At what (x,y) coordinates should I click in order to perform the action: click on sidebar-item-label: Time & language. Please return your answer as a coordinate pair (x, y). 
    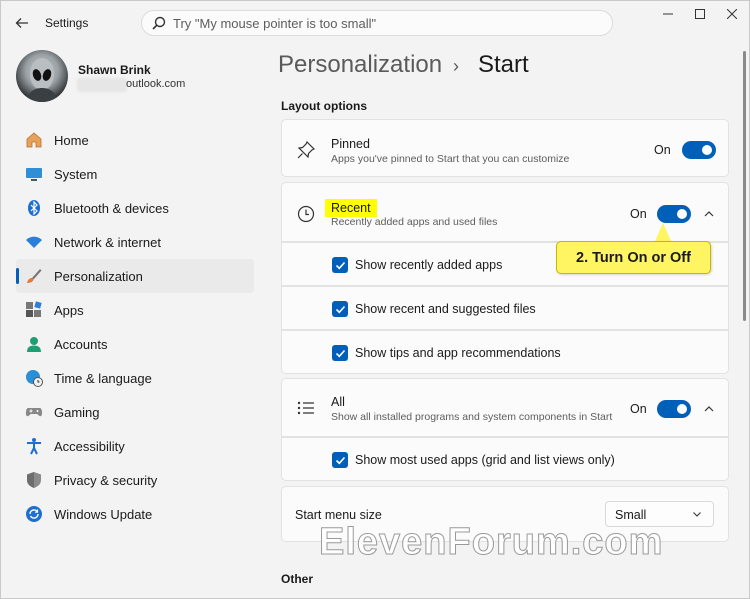
    Looking at the image, I should click on (103, 378).